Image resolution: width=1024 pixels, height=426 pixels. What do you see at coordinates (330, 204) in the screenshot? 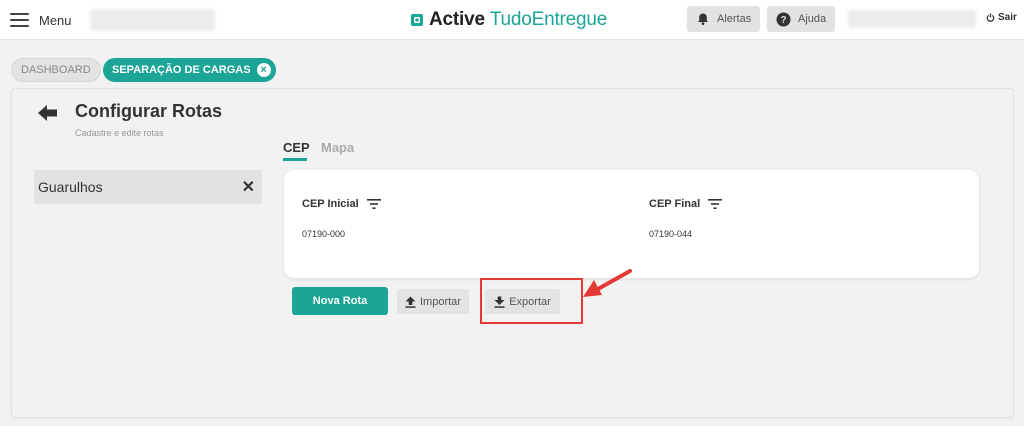
I see `column-label: CEP Inicial` at bounding box center [330, 204].